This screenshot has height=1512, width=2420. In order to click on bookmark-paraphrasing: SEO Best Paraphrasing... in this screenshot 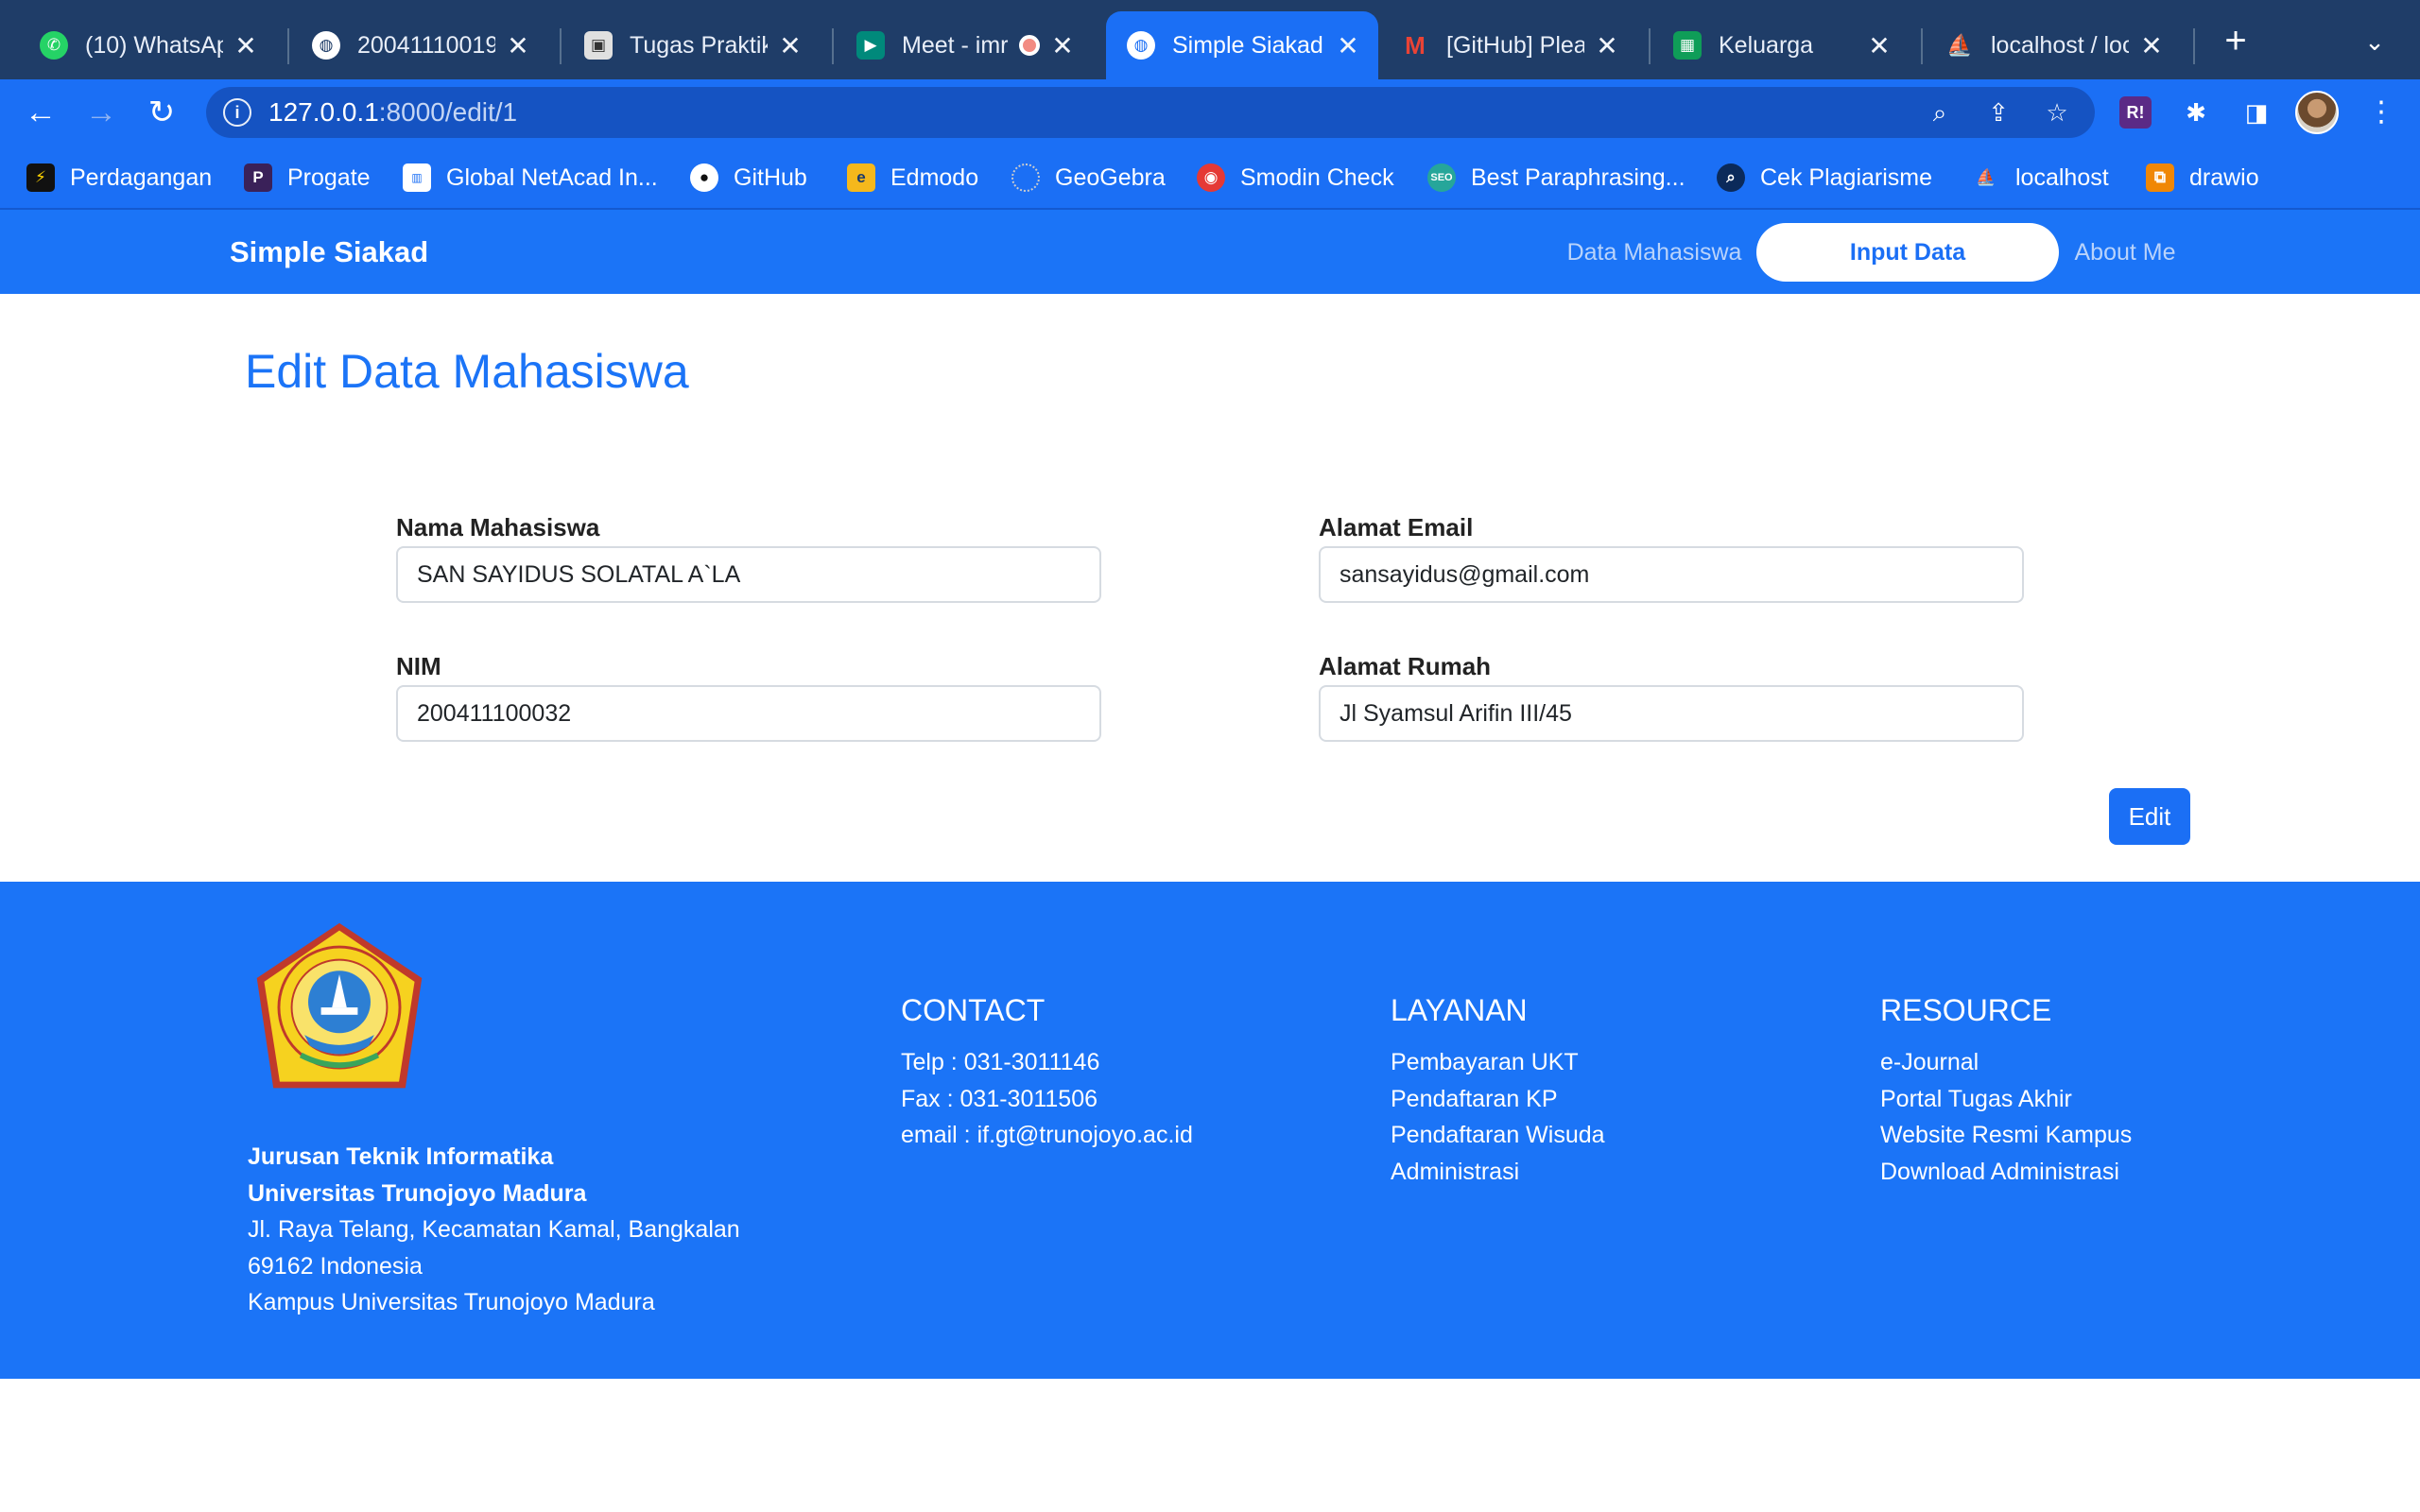, I will do `click(1556, 178)`.